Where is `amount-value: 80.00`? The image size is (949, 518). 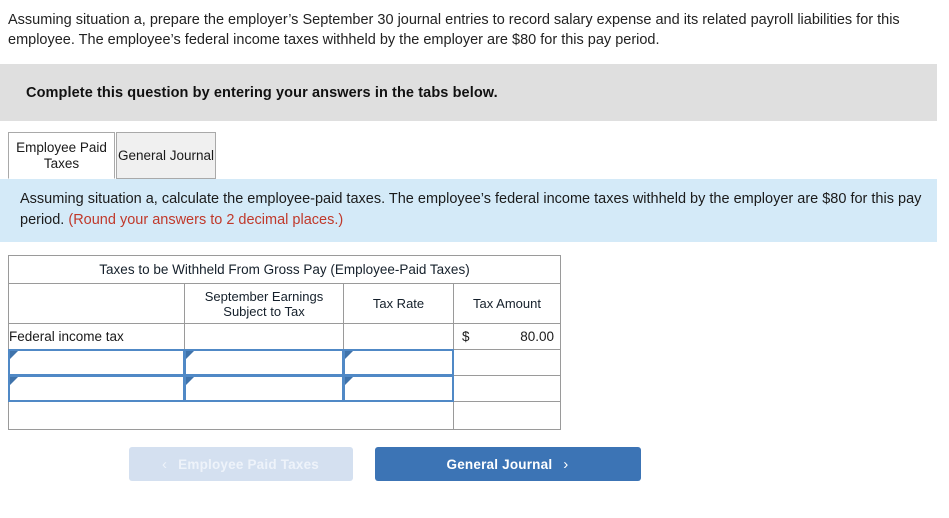
amount-value: 80.00 is located at coordinates (537, 336).